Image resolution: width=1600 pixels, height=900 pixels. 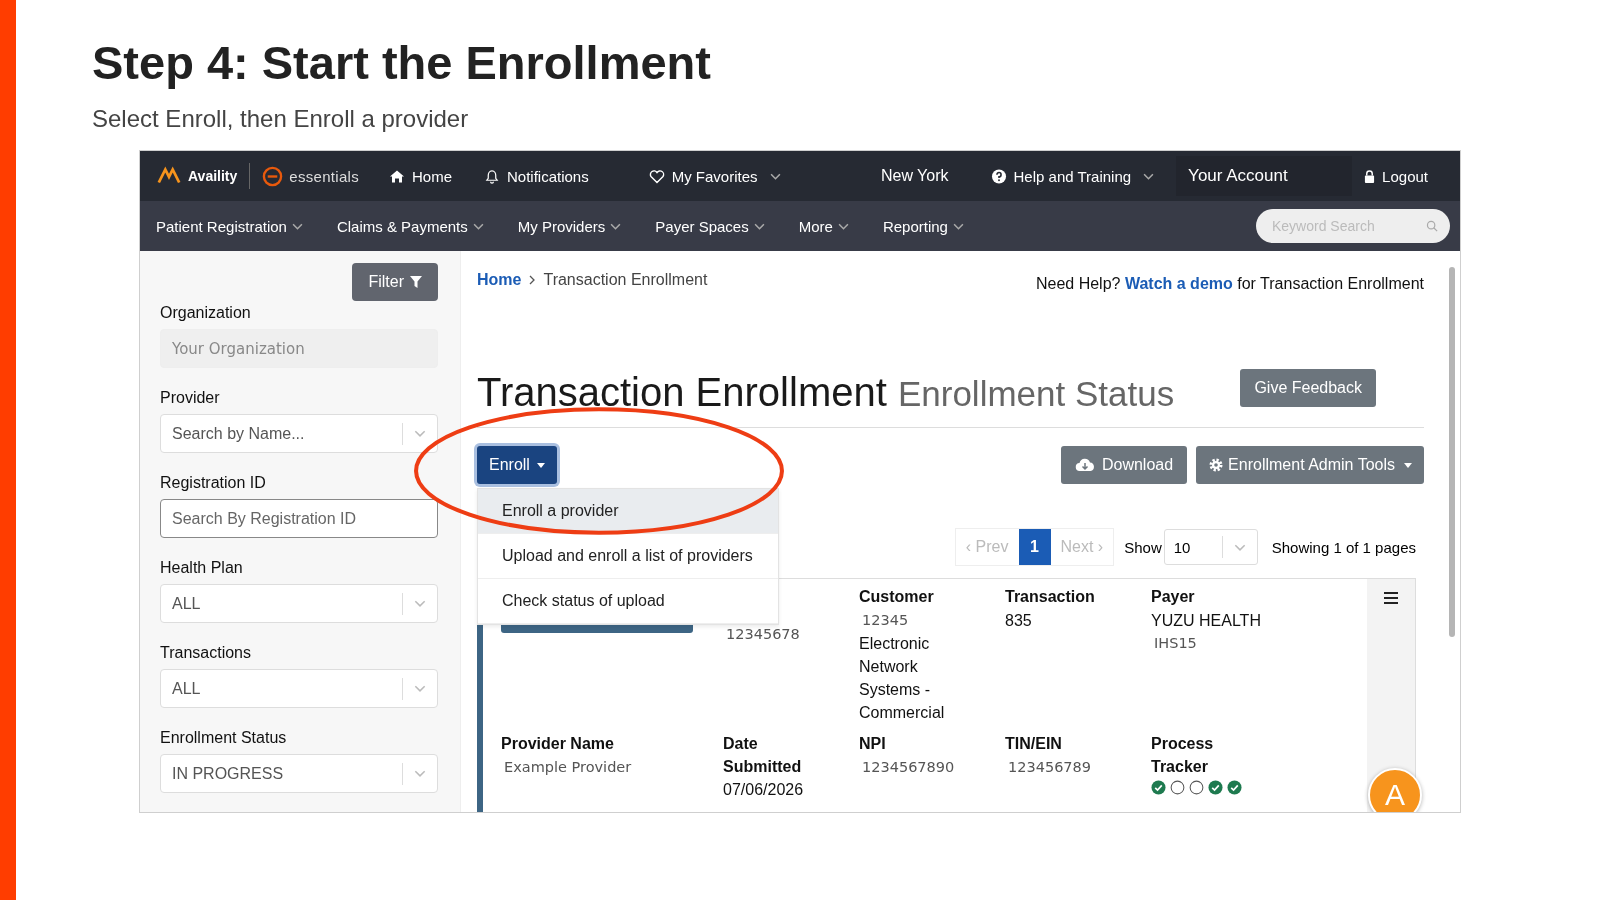 What do you see at coordinates (908, 767) in the screenshot?
I see `field-value: 1234567890` at bounding box center [908, 767].